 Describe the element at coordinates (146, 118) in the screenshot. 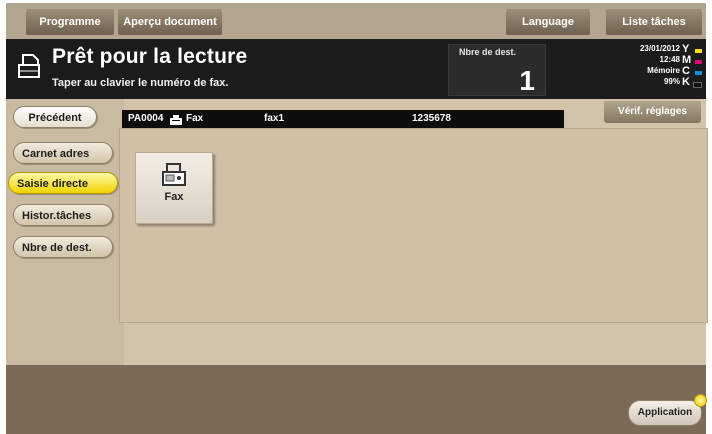

I see `dest-id: PA0004` at that location.